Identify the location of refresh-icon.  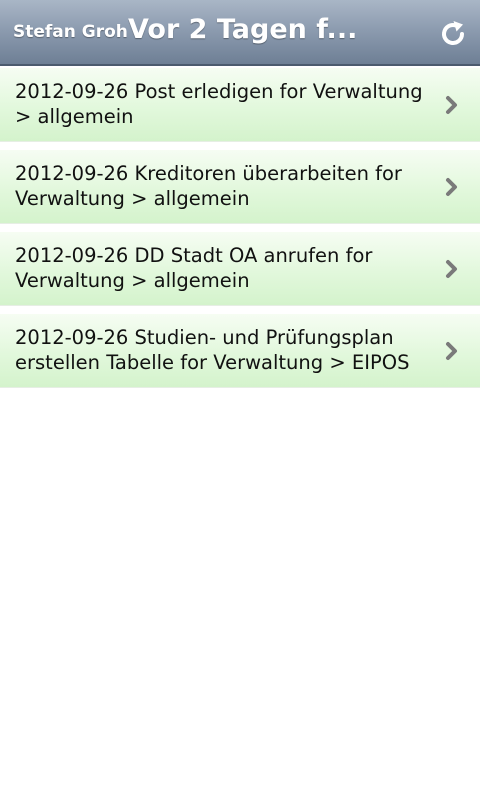
(453, 33).